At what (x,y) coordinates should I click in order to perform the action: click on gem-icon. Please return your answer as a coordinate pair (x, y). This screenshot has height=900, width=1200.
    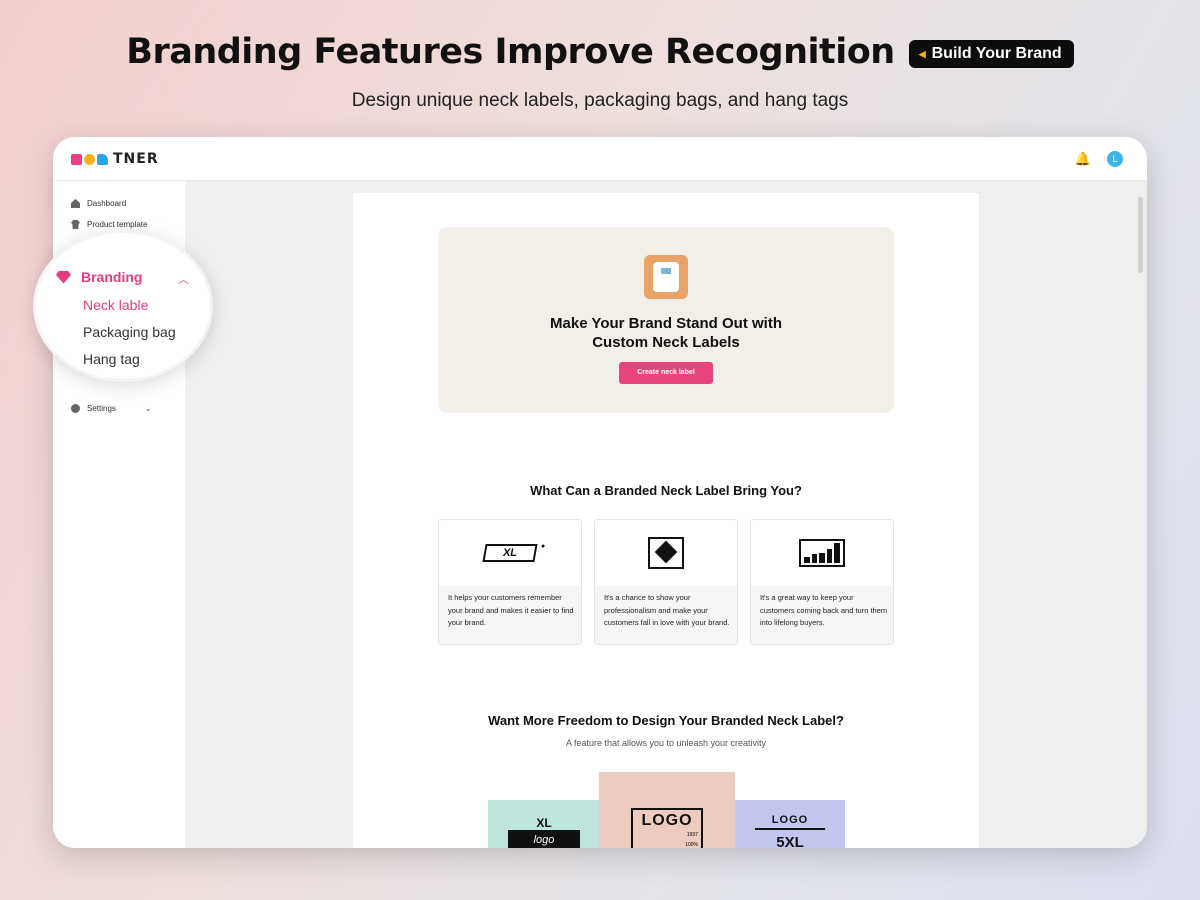
    Looking at the image, I should click on (63, 277).